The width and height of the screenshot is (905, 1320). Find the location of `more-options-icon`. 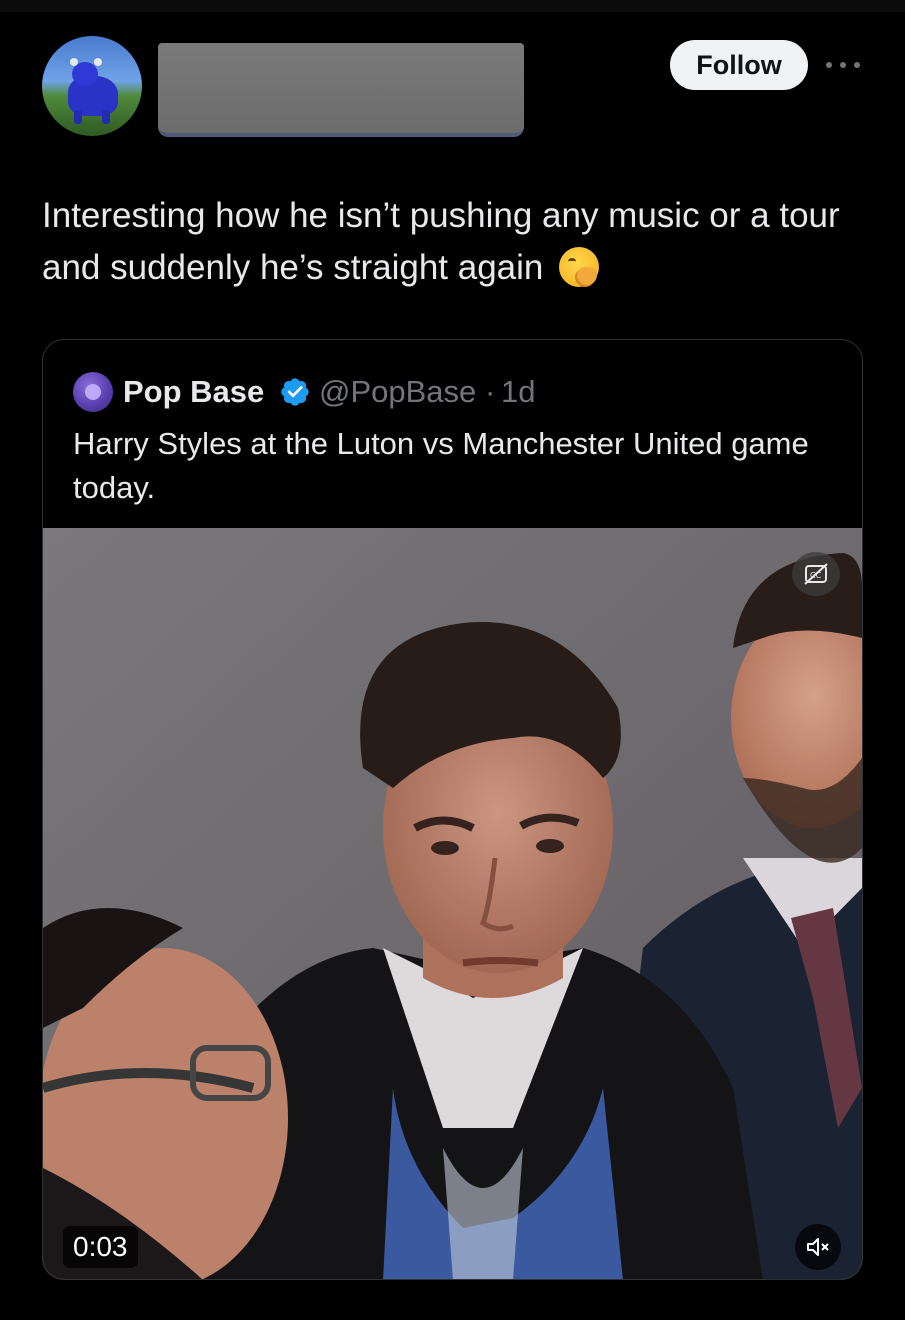

more-options-icon is located at coordinates (843, 65).